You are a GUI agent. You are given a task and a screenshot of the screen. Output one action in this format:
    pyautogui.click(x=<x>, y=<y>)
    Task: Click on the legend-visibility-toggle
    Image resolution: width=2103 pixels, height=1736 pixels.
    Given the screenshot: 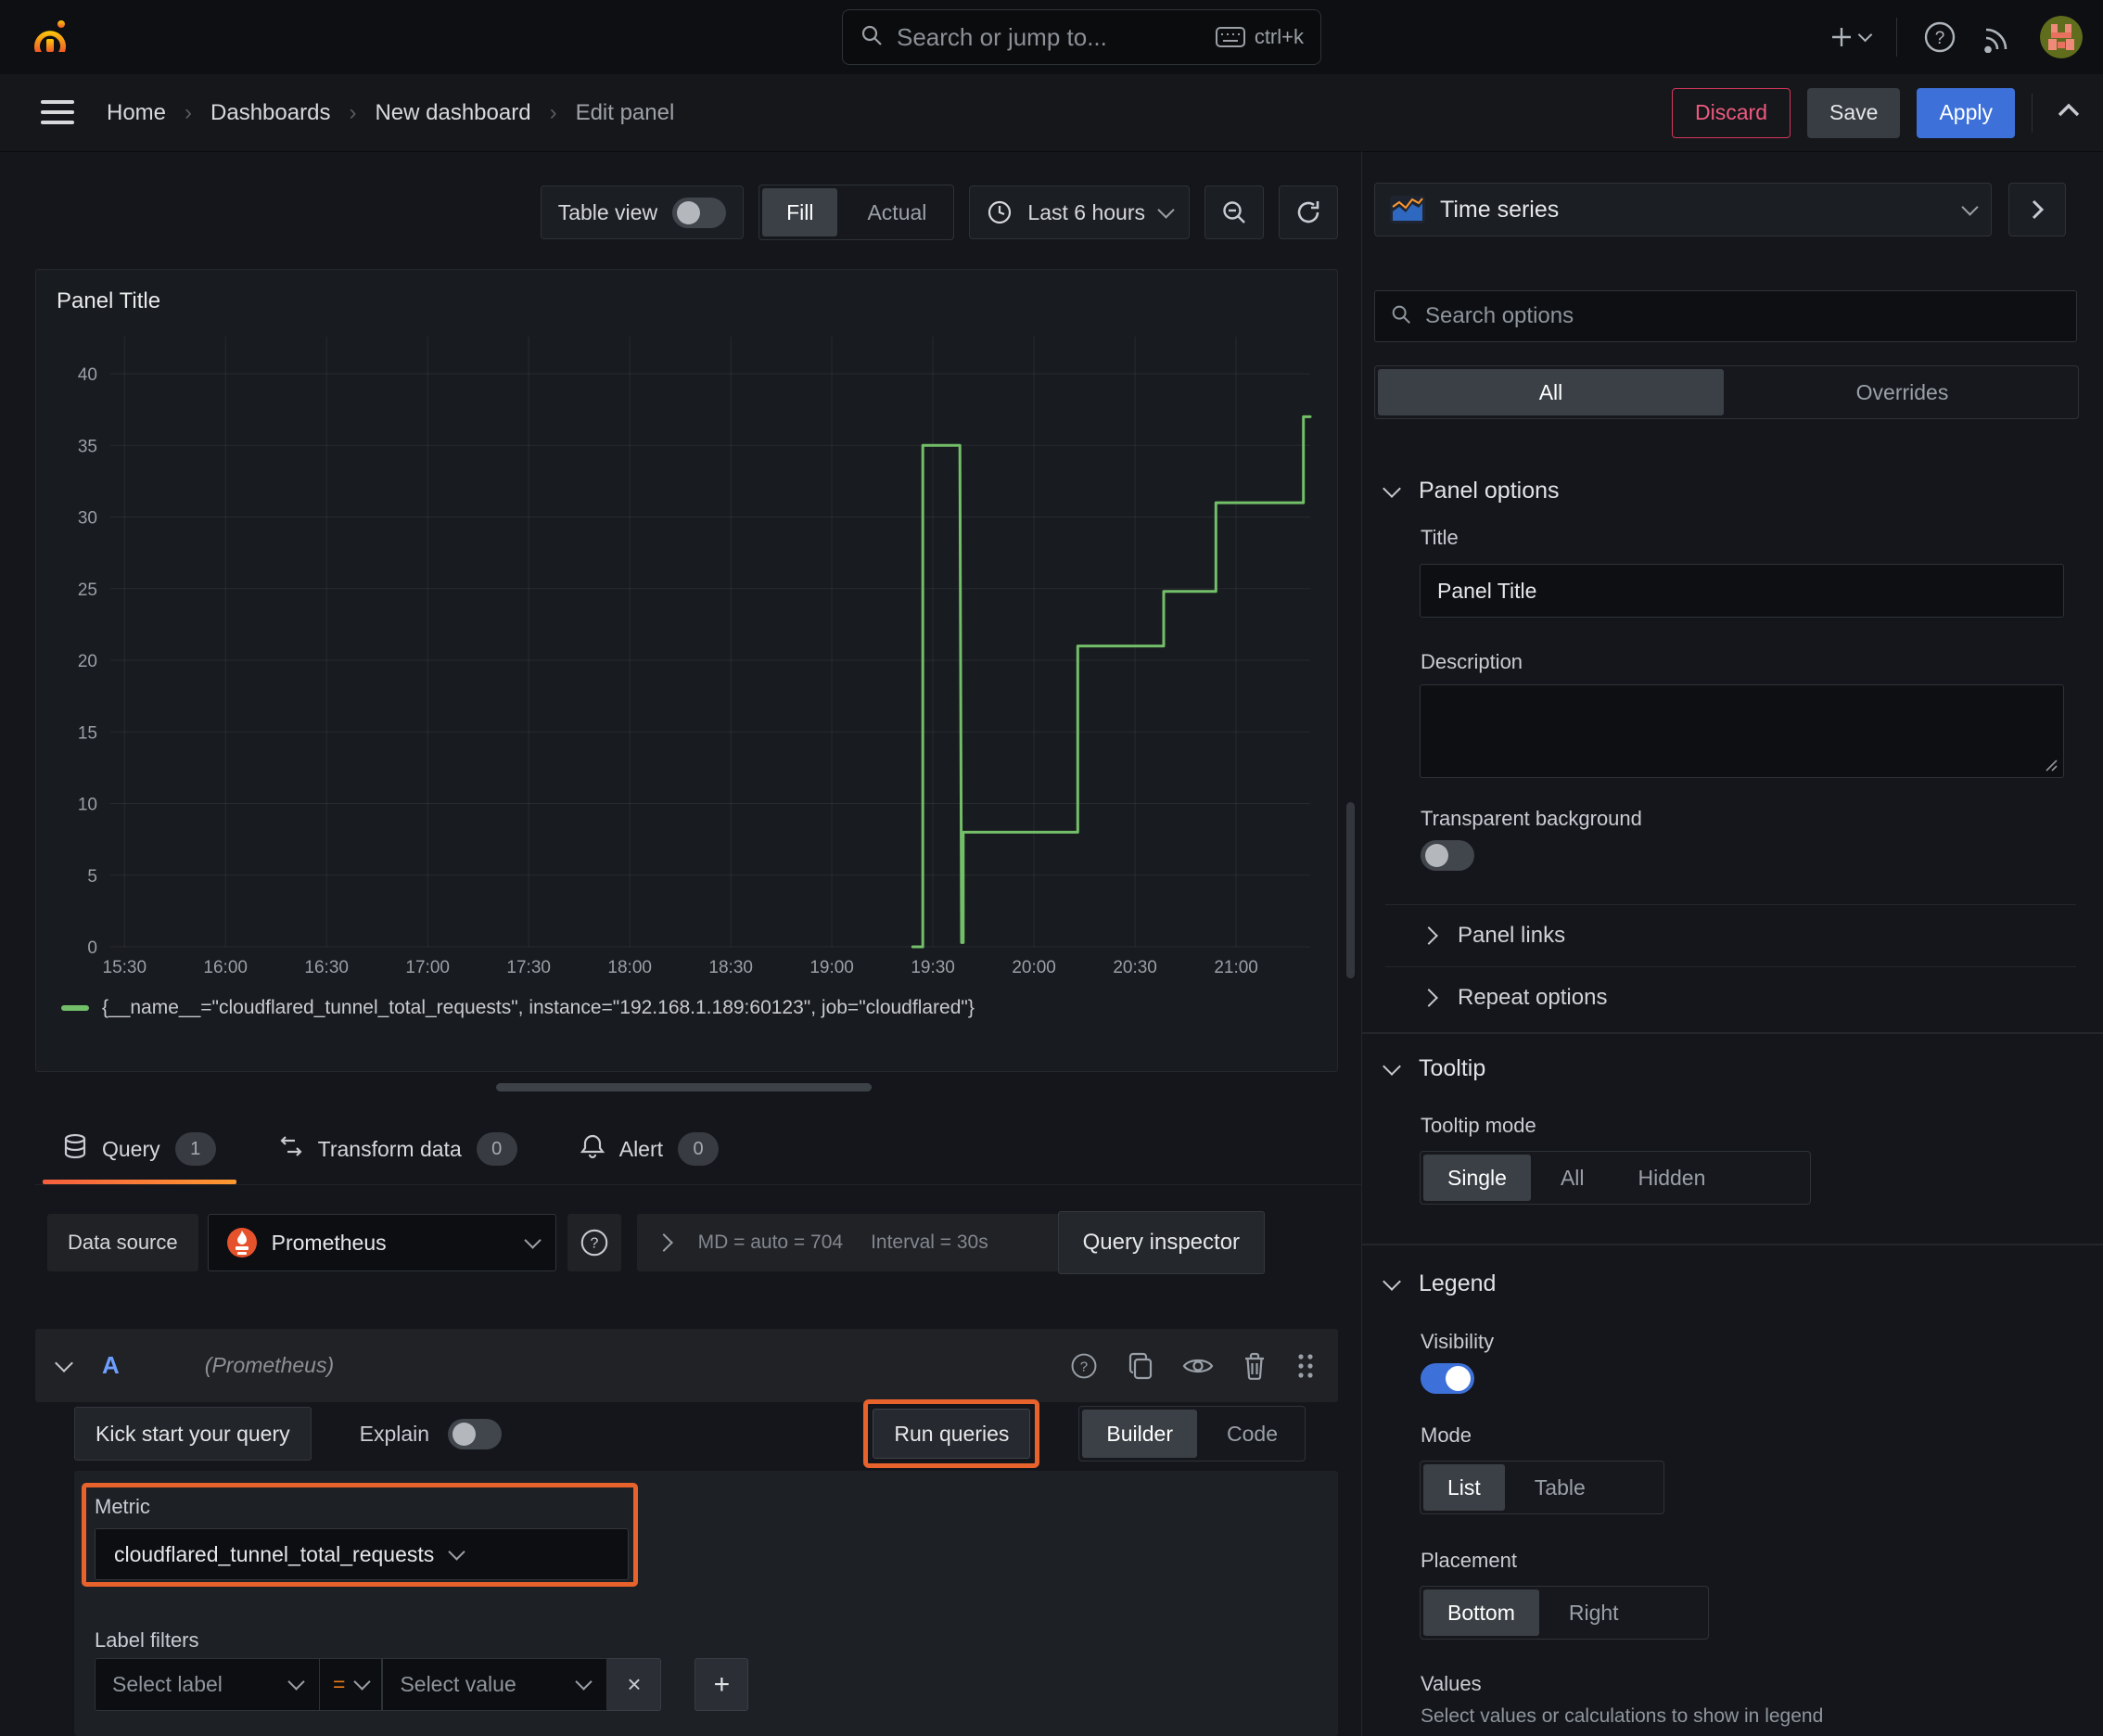 What is the action you would take?
    pyautogui.click(x=1447, y=1379)
    